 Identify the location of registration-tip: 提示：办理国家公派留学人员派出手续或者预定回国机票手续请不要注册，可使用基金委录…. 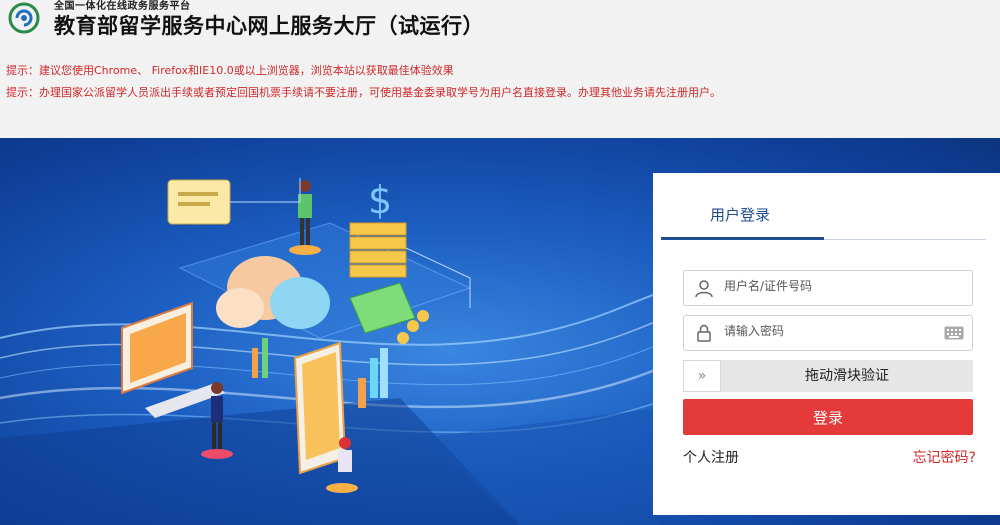
(363, 92).